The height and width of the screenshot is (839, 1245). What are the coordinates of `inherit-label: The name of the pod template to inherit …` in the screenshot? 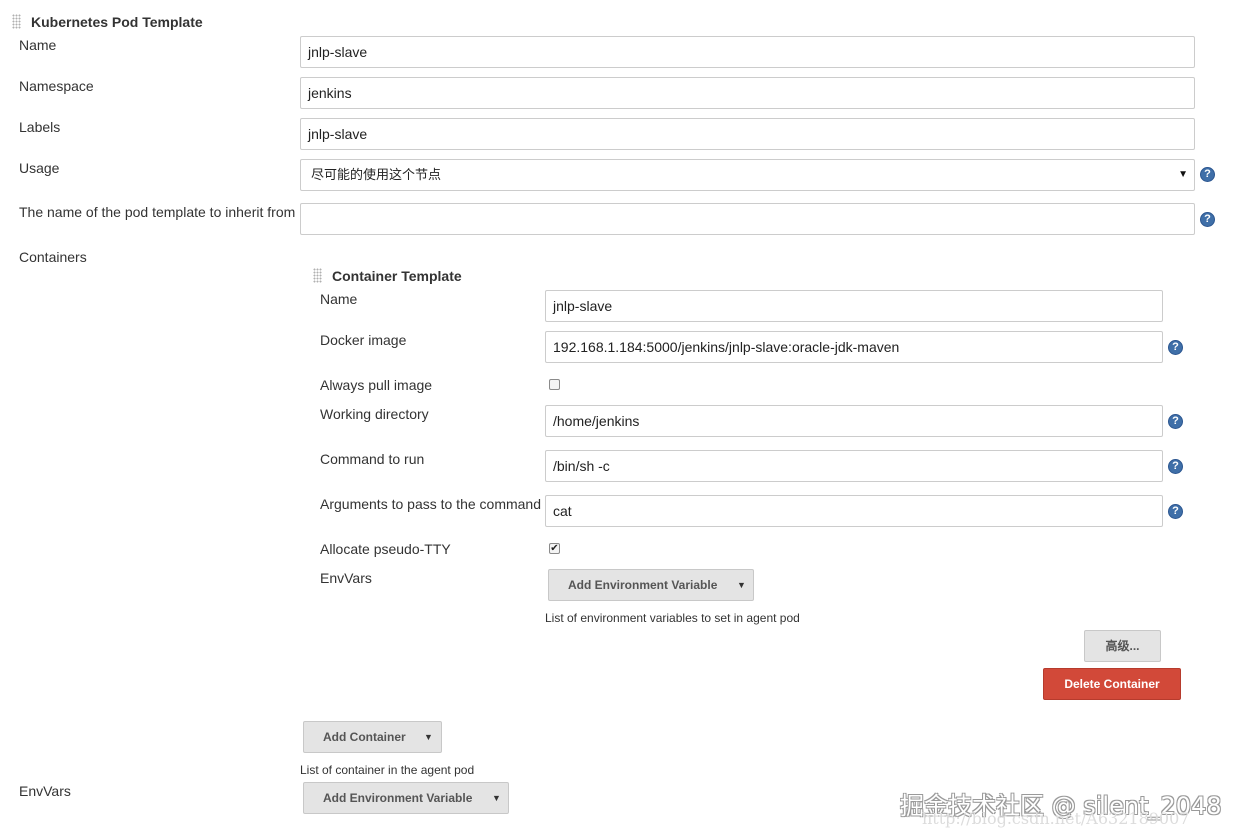 It's located at (157, 212).